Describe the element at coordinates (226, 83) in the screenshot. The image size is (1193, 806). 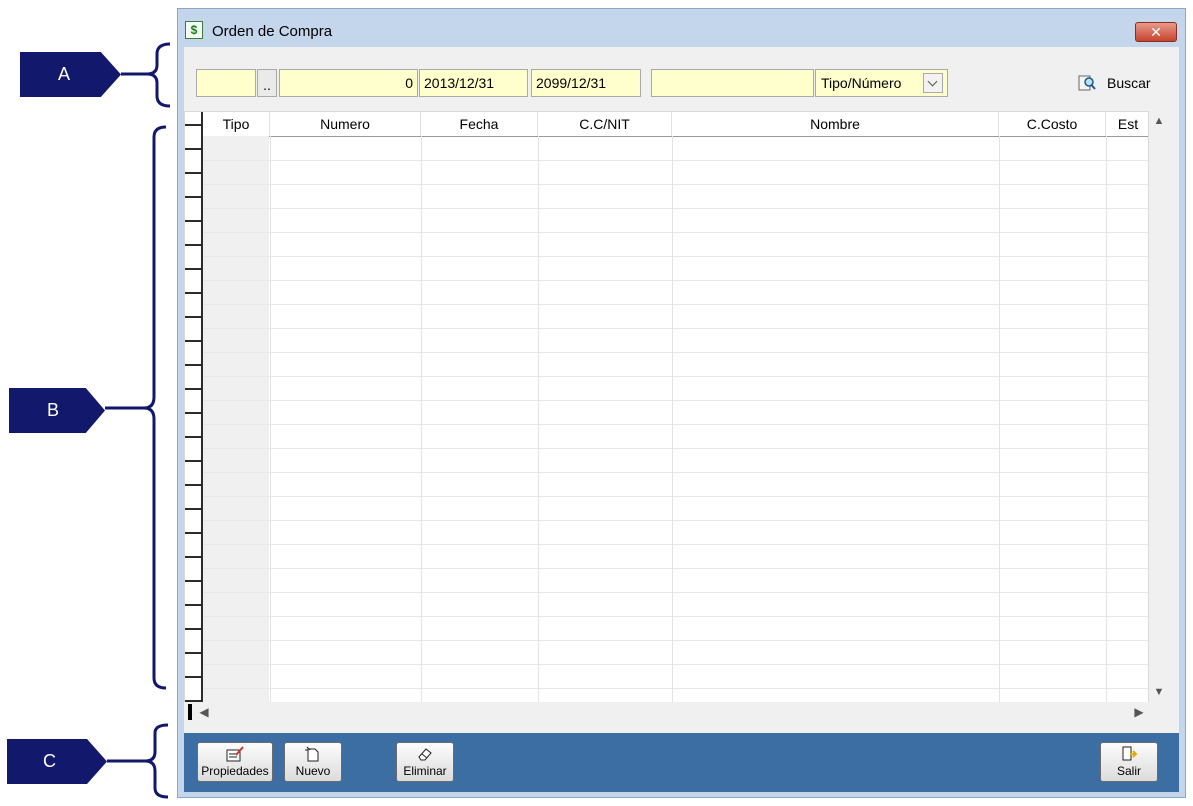
I see `code-input` at that location.